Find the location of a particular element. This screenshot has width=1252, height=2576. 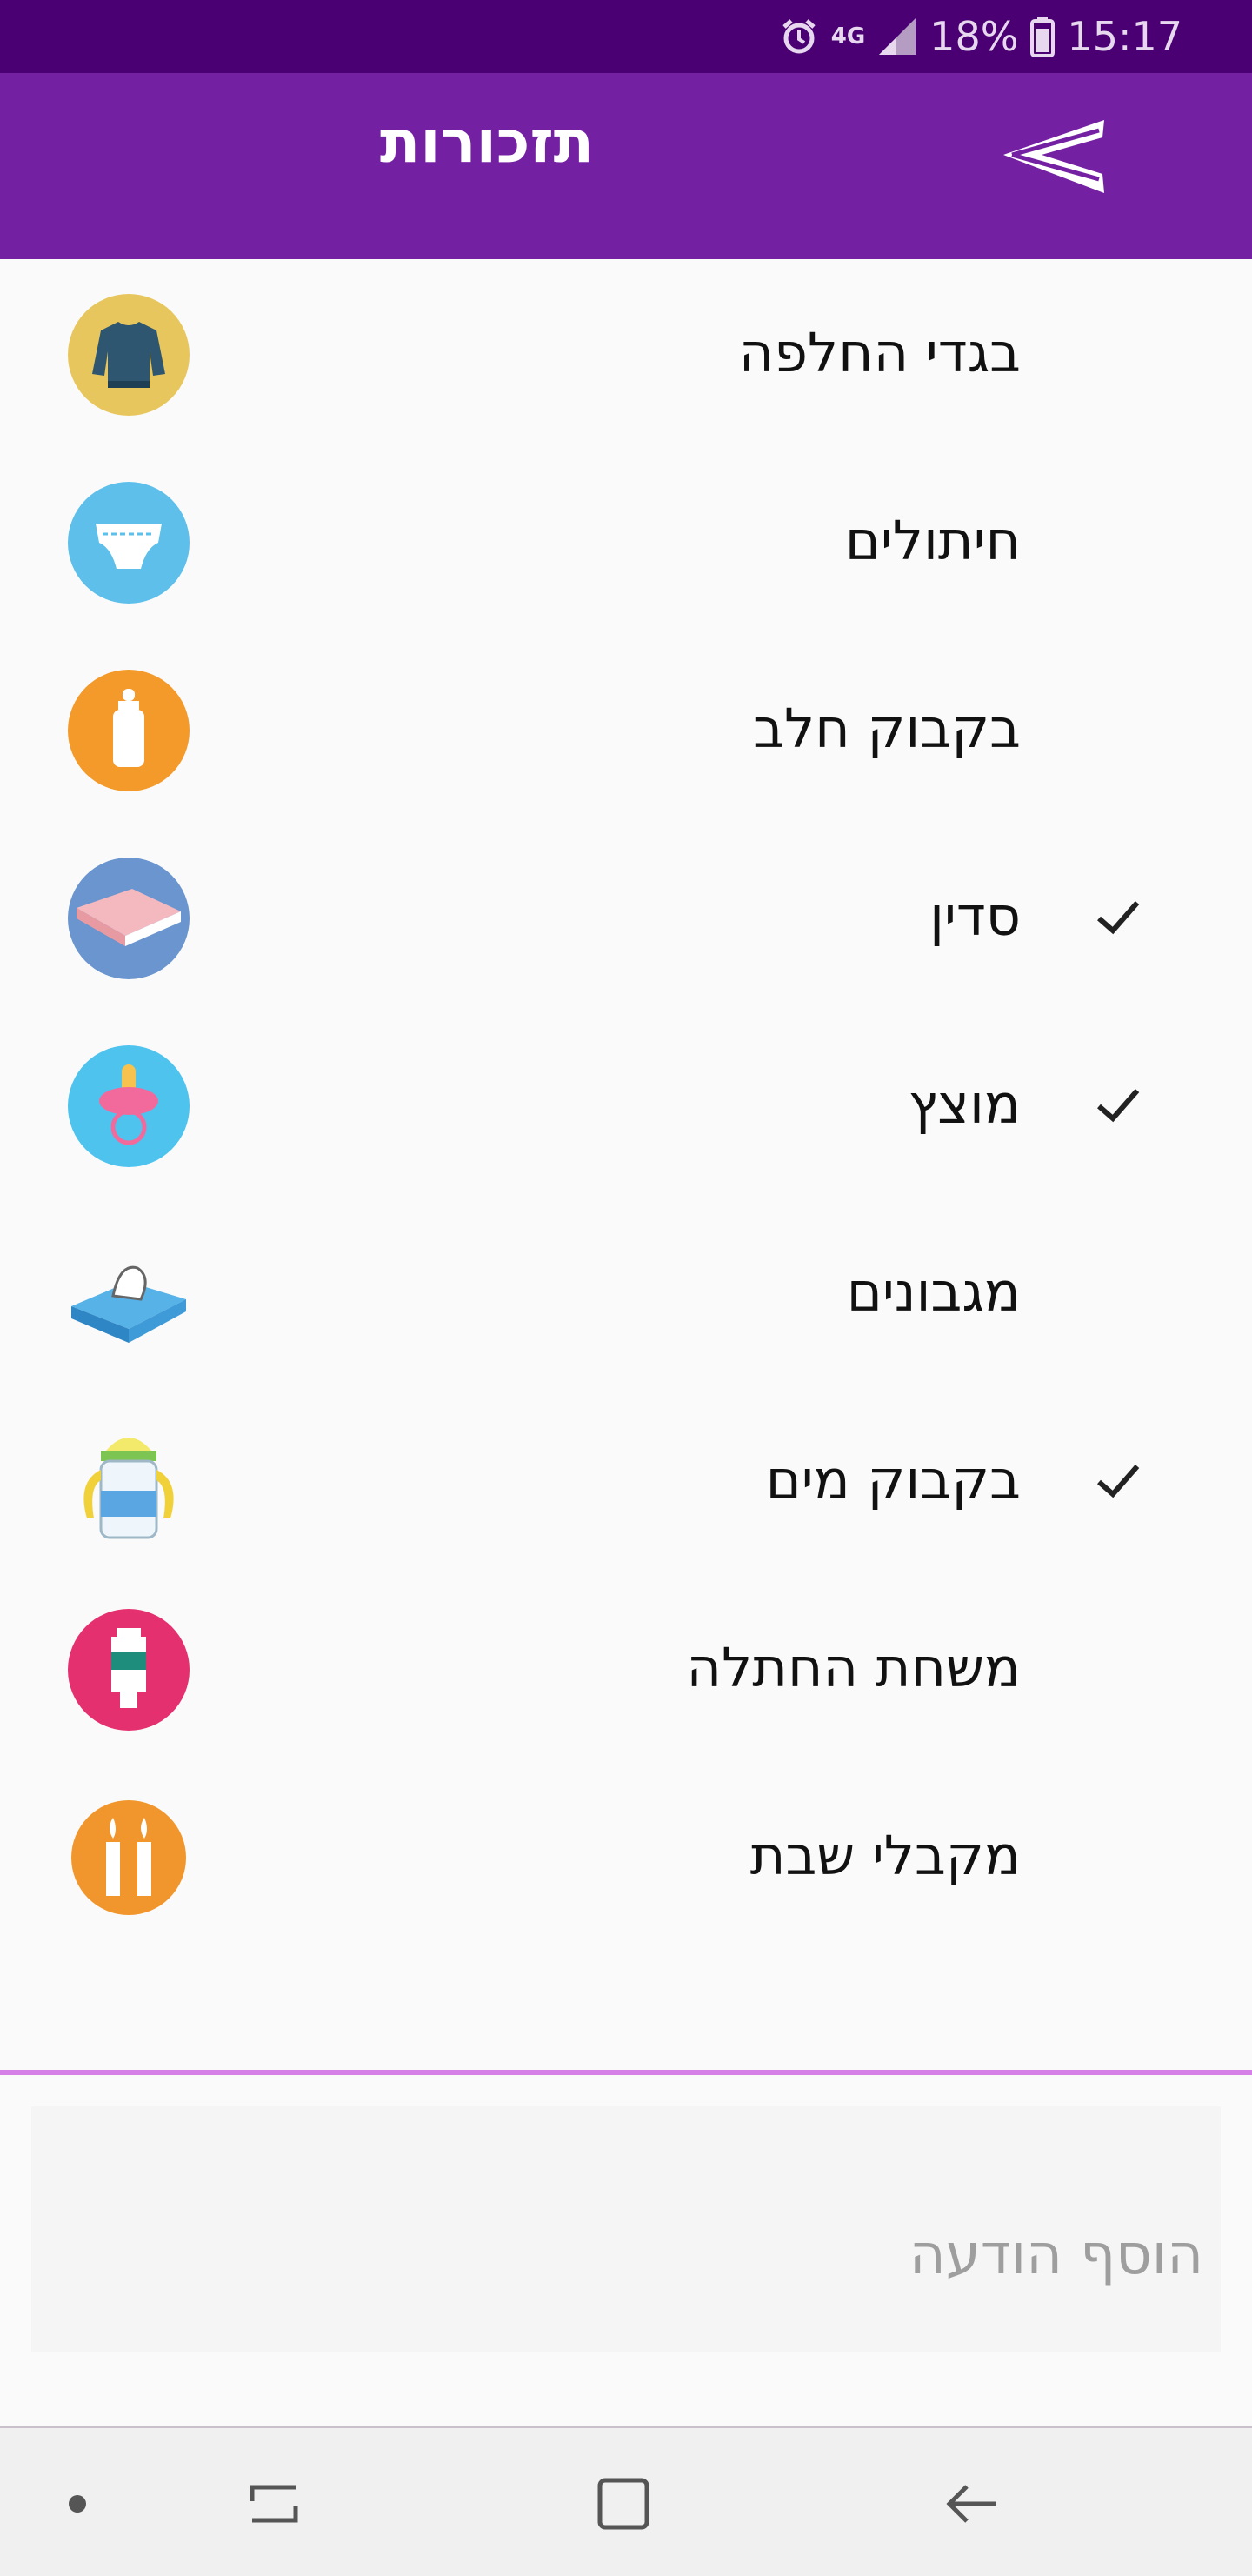

app-bar: תזכורות is located at coordinates (626, 166).